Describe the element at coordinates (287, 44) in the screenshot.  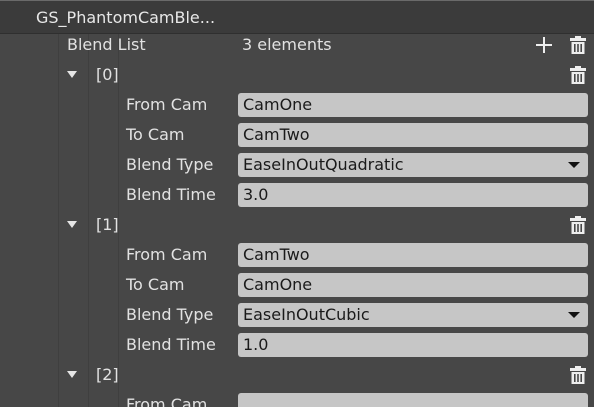
I see `element-count: 3 elements` at that location.